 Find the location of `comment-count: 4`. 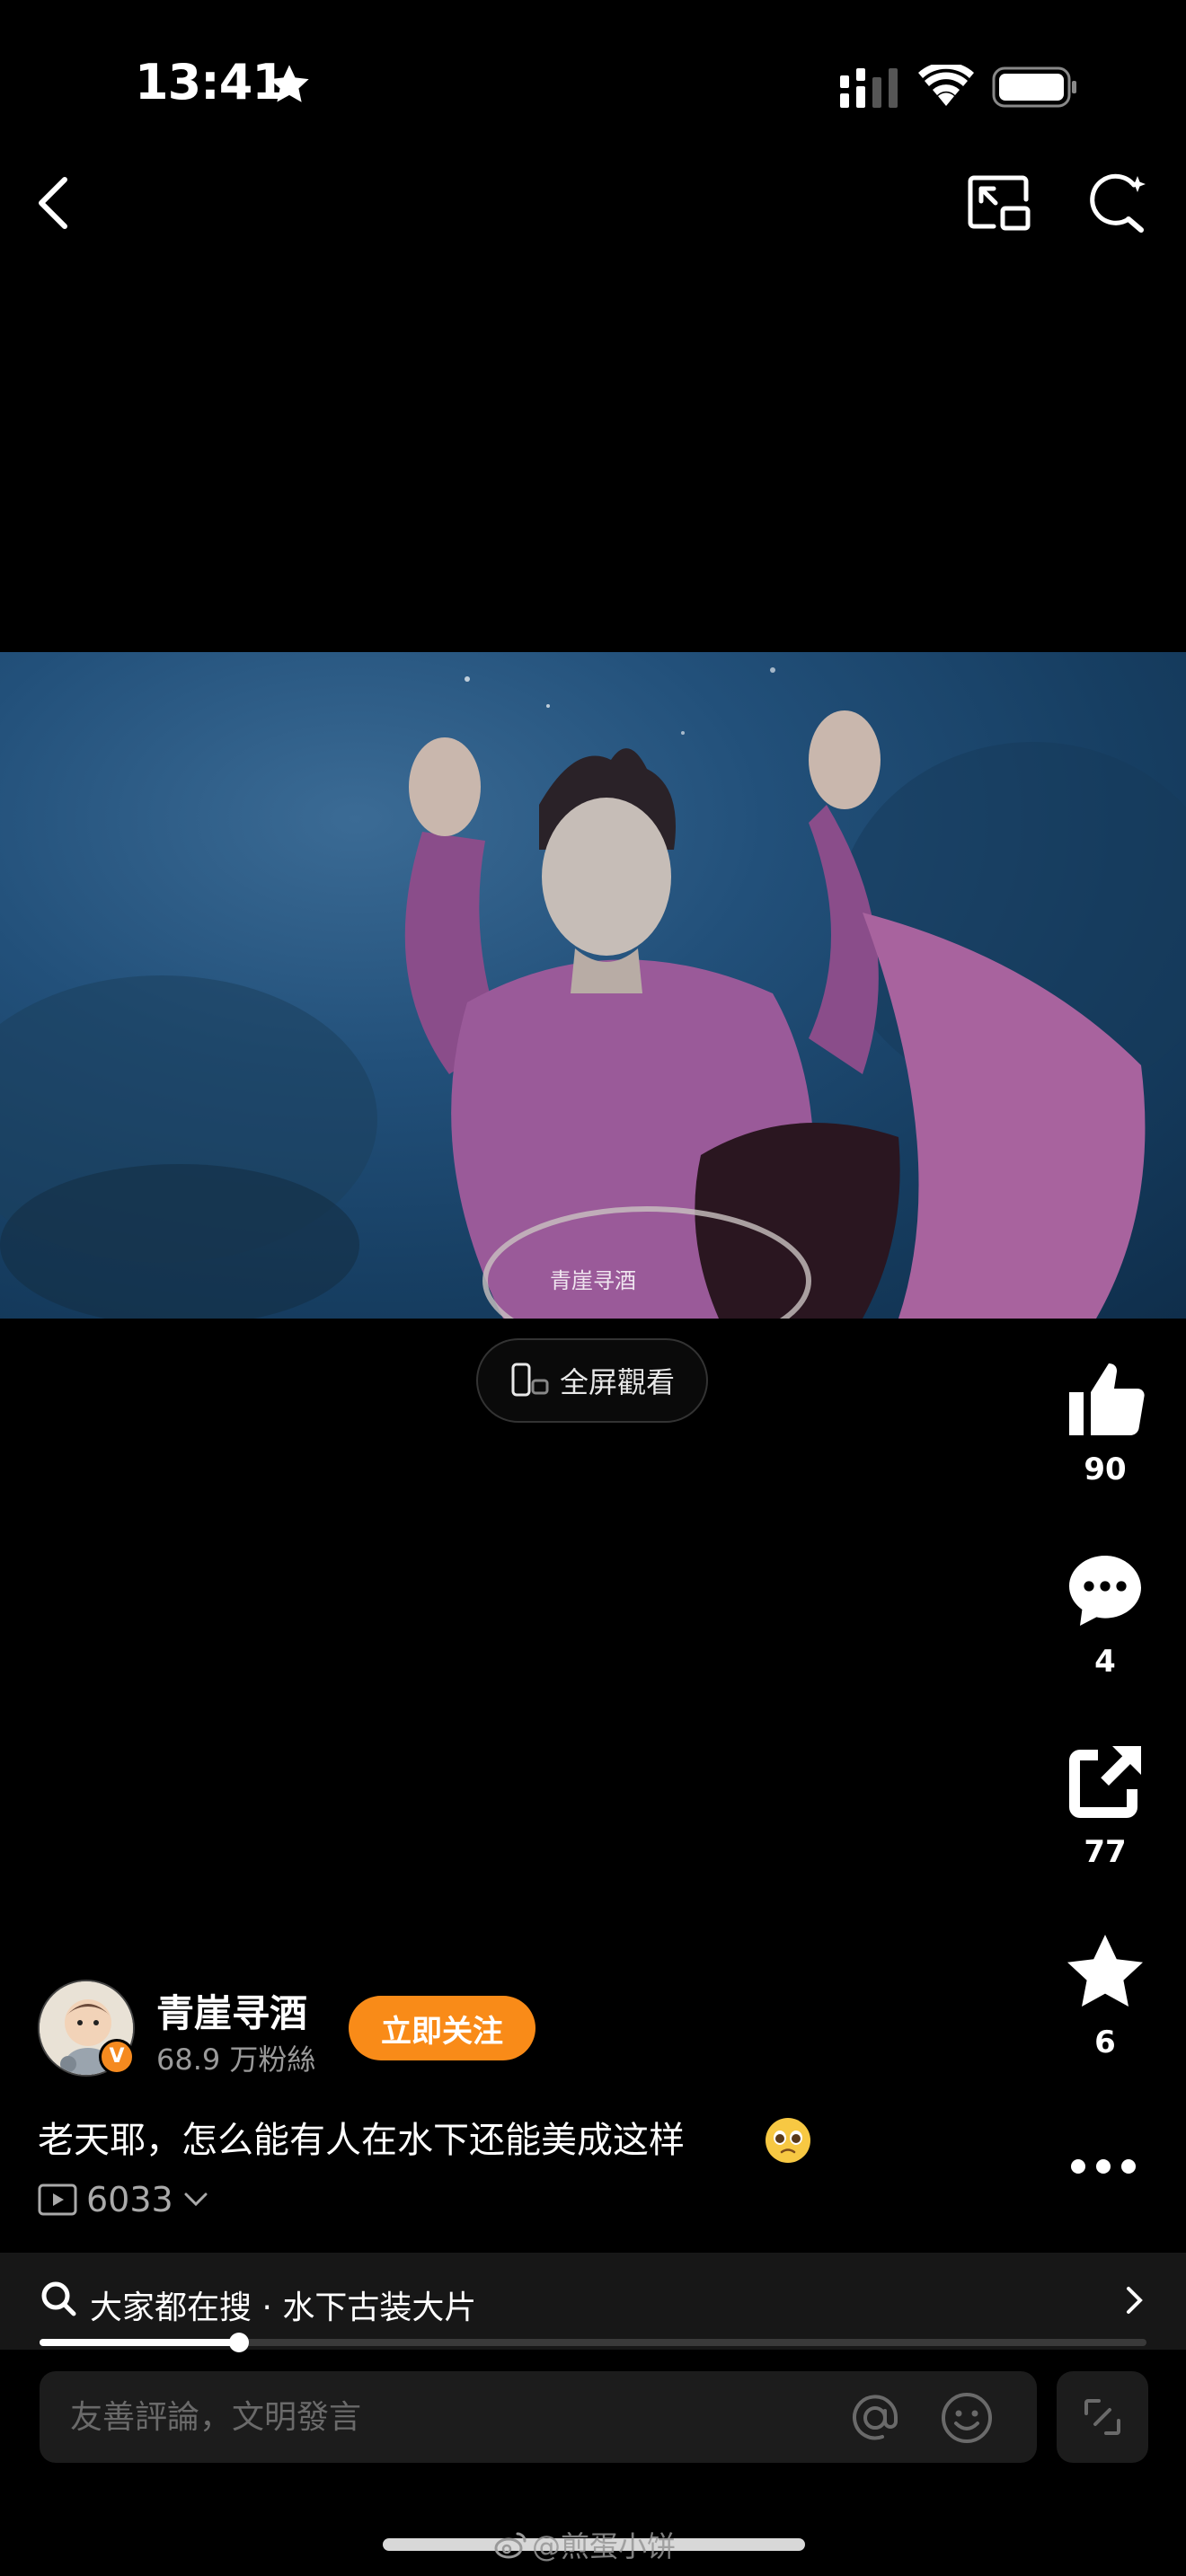

comment-count: 4 is located at coordinates (1105, 1662).